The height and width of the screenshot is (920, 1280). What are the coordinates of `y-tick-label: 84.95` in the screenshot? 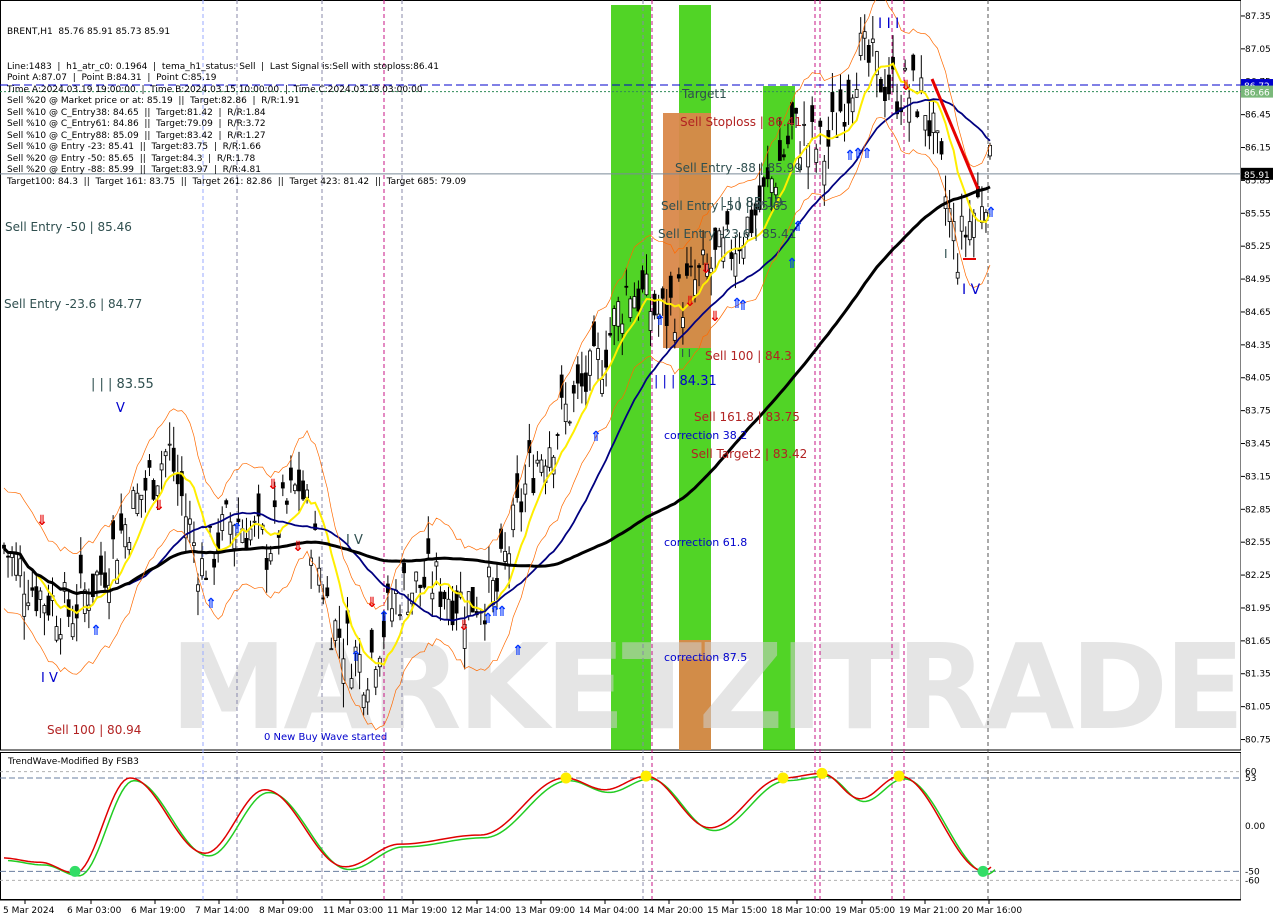 It's located at (1258, 280).